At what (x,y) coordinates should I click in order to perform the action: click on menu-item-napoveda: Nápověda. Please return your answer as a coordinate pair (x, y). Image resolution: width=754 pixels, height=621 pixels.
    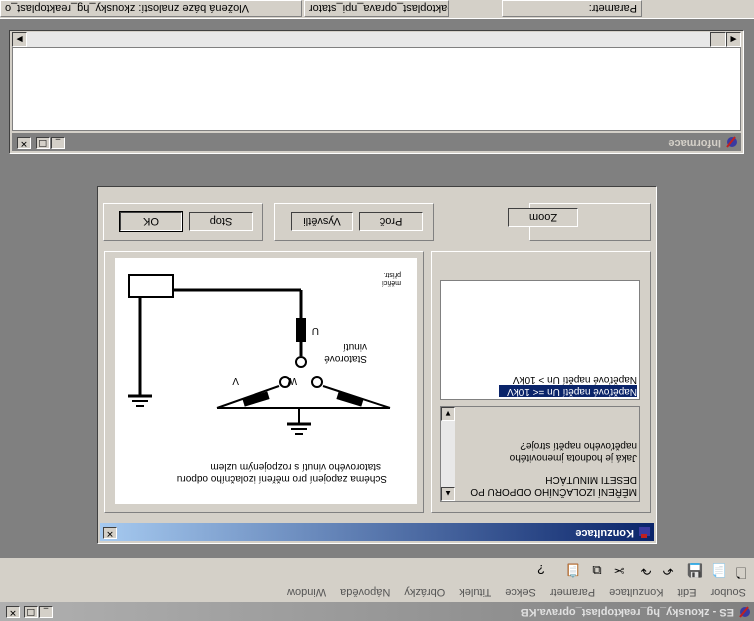
    Looking at the image, I should click on (365, 592).